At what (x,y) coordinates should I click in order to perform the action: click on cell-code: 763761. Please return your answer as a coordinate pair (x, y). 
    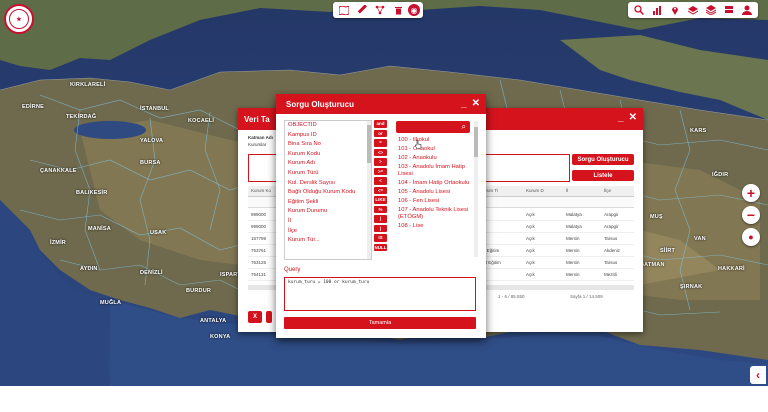
    Looking at the image, I should click on (259, 250).